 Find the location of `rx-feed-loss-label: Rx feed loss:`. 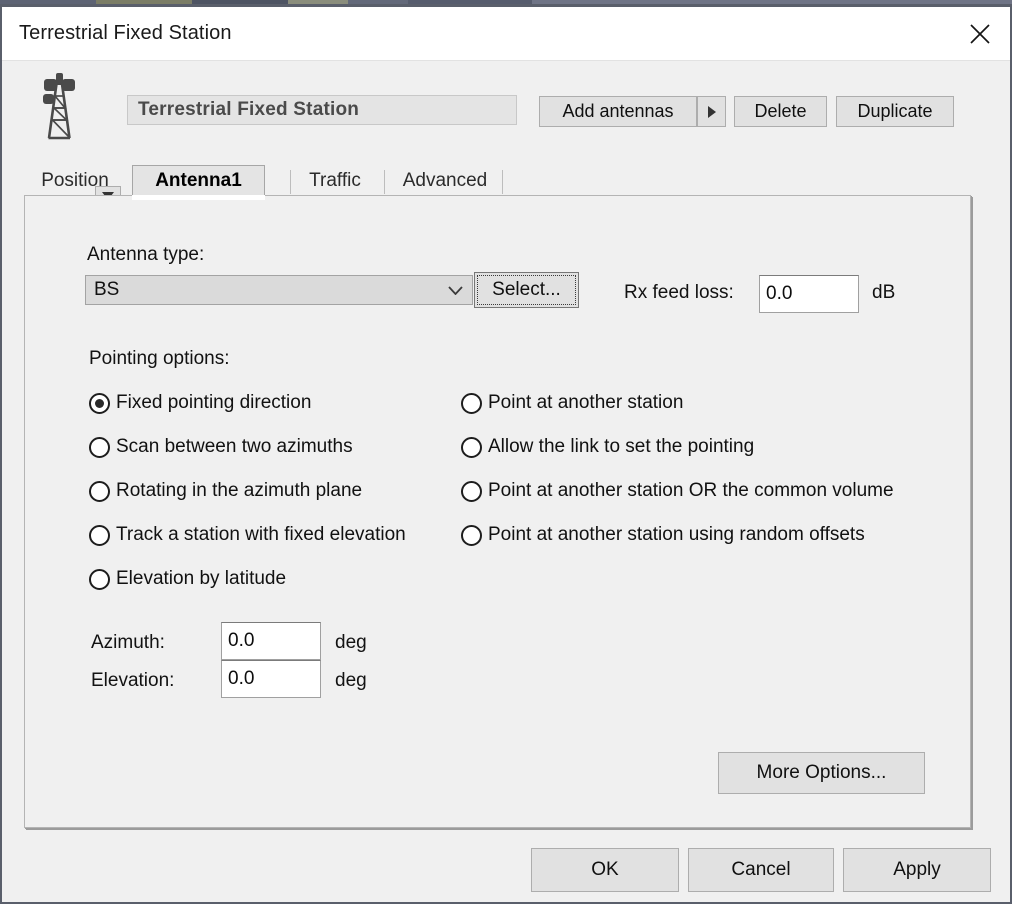

rx-feed-loss-label: Rx feed loss: is located at coordinates (679, 292).